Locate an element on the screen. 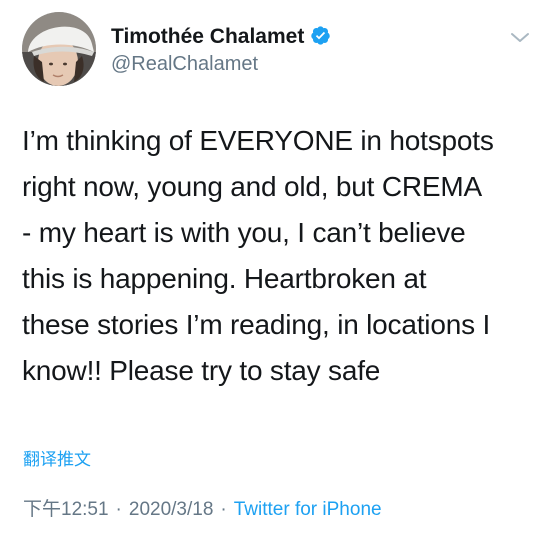 The width and height of the screenshot is (550, 553). tweet-meta: 下午12:51 · 2020/3/18 · Twitter for iPhone is located at coordinates (202, 510).